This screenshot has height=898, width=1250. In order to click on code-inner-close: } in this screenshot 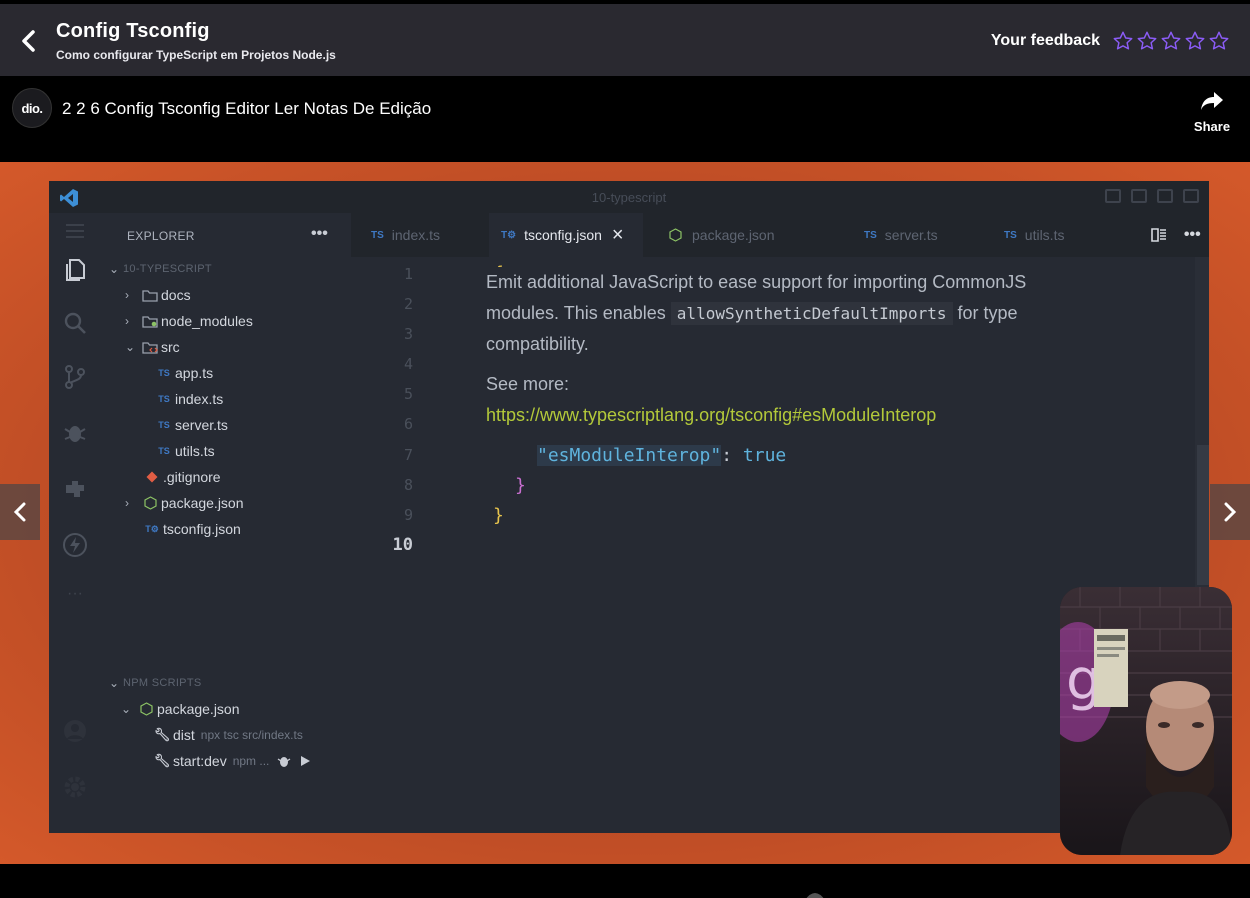, I will do `click(520, 485)`.